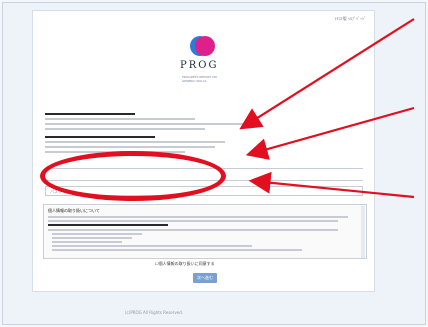  What do you see at coordinates (199, 79) in the screenshot?
I see `logo-subtitle: PROGRESS REPORT ON GENERIC SKILLS` at bounding box center [199, 79].